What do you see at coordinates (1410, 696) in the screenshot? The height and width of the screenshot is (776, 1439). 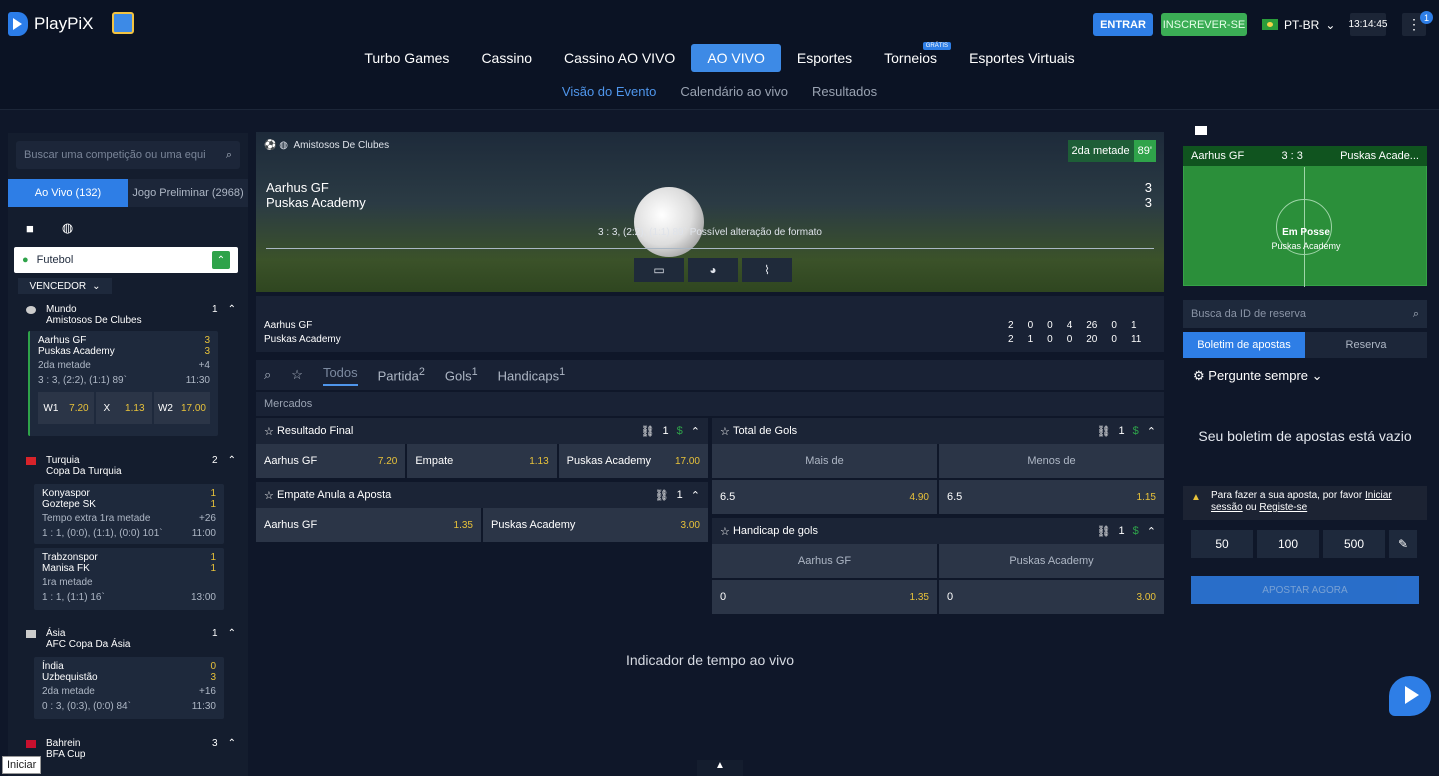 I see `support-chat-icon` at bounding box center [1410, 696].